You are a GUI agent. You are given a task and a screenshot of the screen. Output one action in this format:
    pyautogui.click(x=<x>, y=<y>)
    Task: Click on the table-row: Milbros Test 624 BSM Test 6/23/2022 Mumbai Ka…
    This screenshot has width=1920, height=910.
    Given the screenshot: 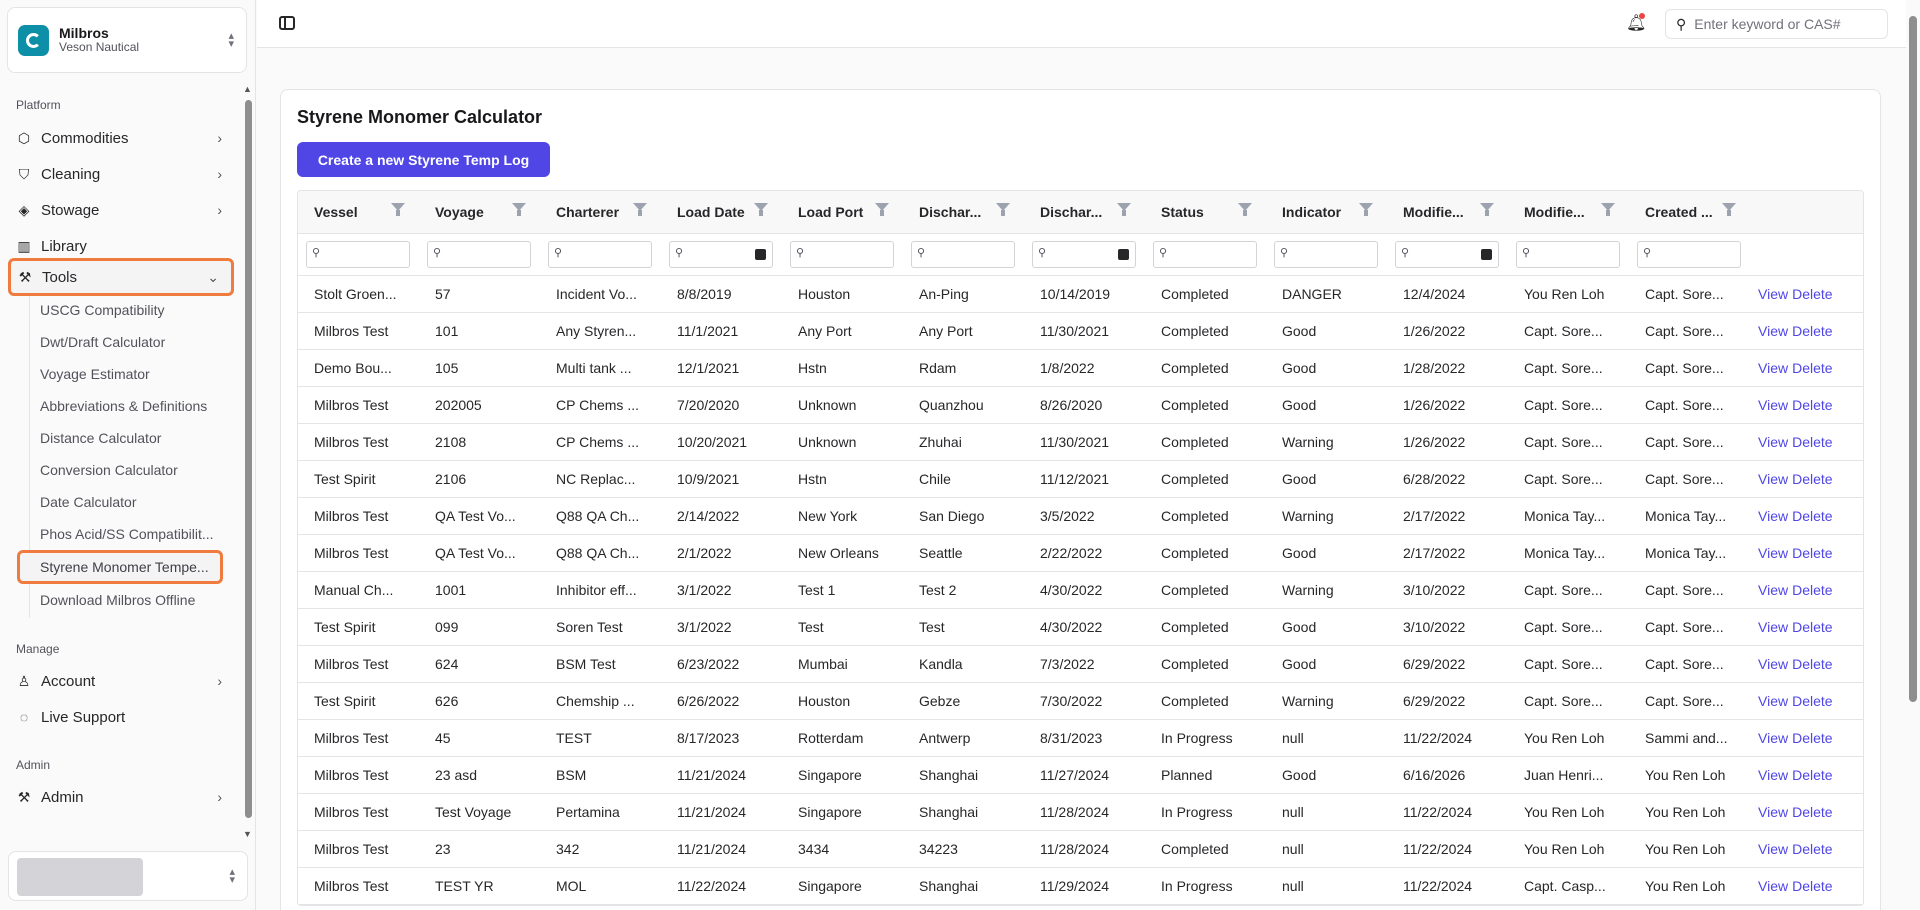 What is the action you would take?
    pyautogui.click(x=1080, y=664)
    